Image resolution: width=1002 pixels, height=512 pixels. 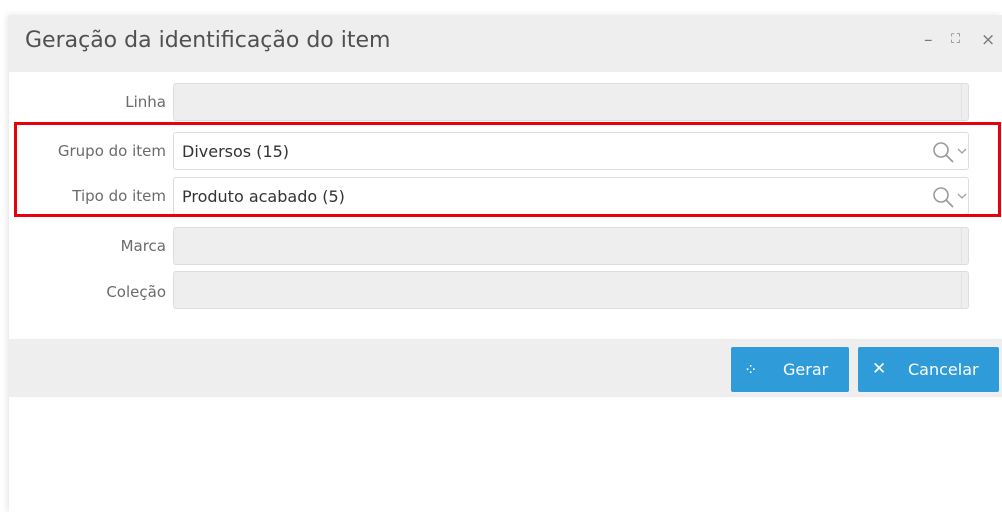 I want to click on tipo-field: Produto acabado (5), so click(x=571, y=196).